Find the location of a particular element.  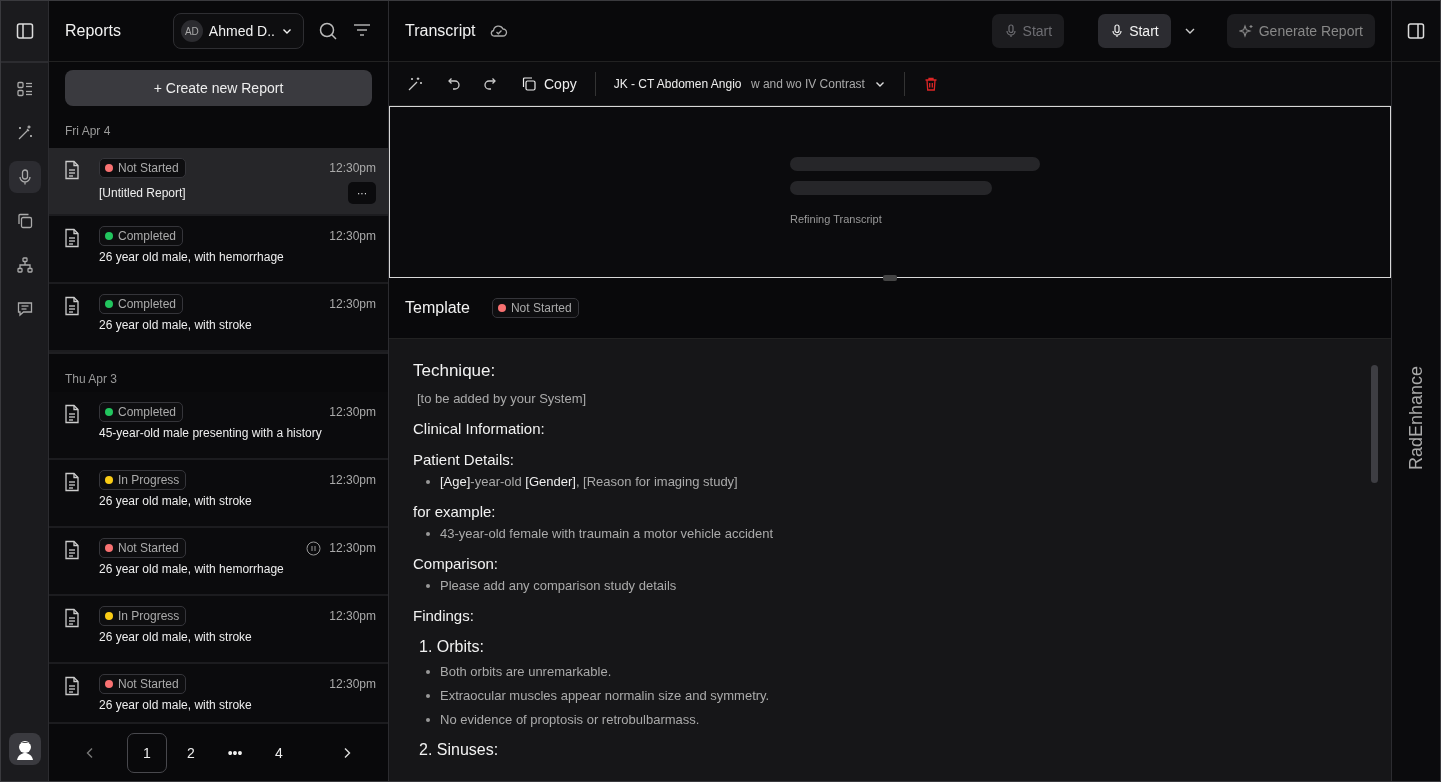

bullet-text: No evidence of proptosis or retrobulbarmass. is located at coordinates (570, 719).